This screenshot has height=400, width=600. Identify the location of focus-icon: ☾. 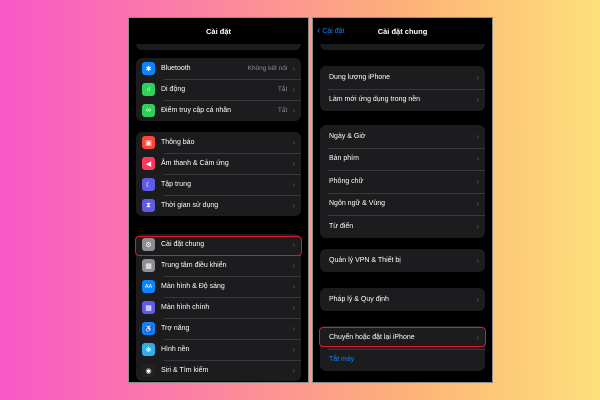
(148, 184).